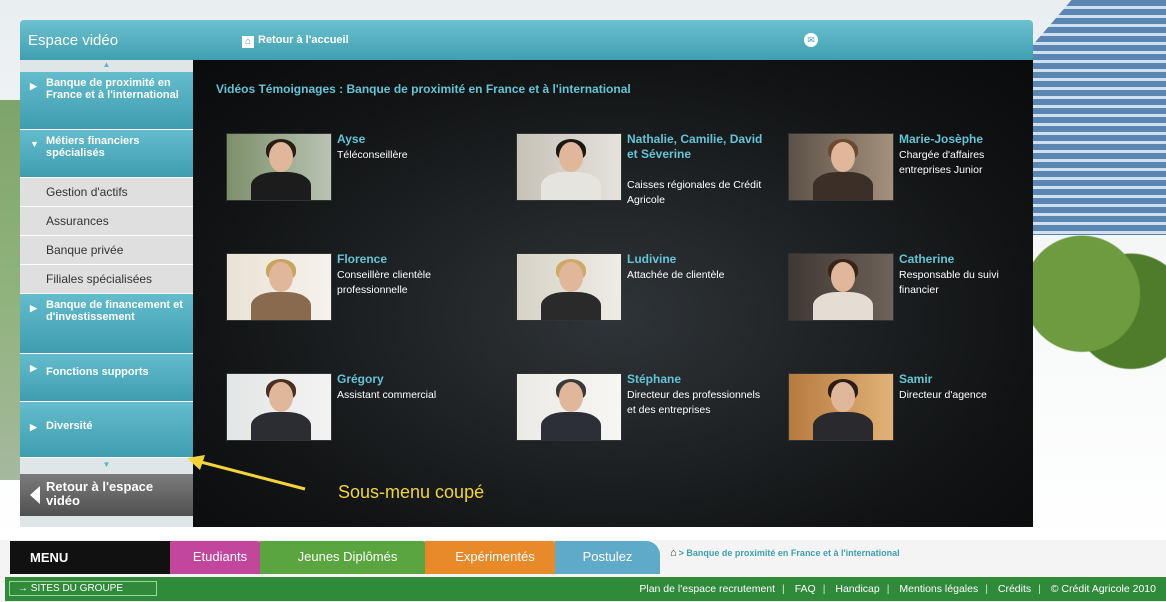 This screenshot has width=1166, height=602. Describe the element at coordinates (106, 466) in the screenshot. I see `scroll-down-arrow-icon: ▼` at that location.